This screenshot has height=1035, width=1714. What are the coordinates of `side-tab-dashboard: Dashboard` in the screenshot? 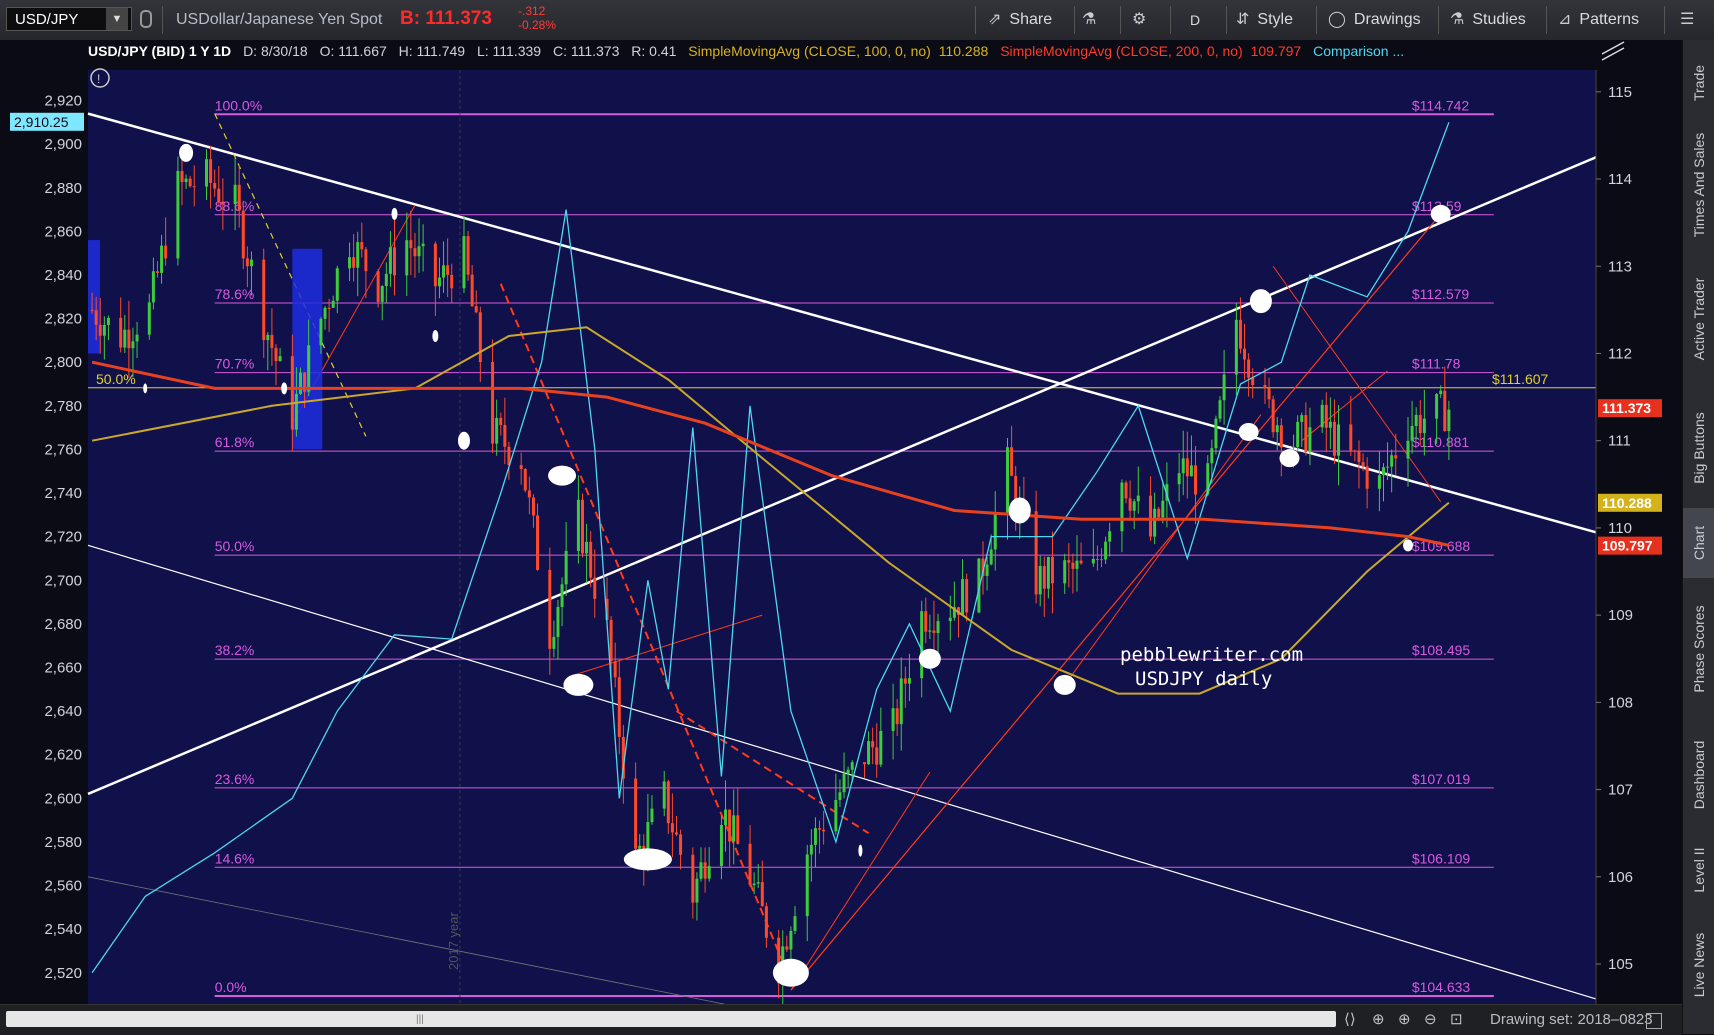 It's located at (1698, 775).